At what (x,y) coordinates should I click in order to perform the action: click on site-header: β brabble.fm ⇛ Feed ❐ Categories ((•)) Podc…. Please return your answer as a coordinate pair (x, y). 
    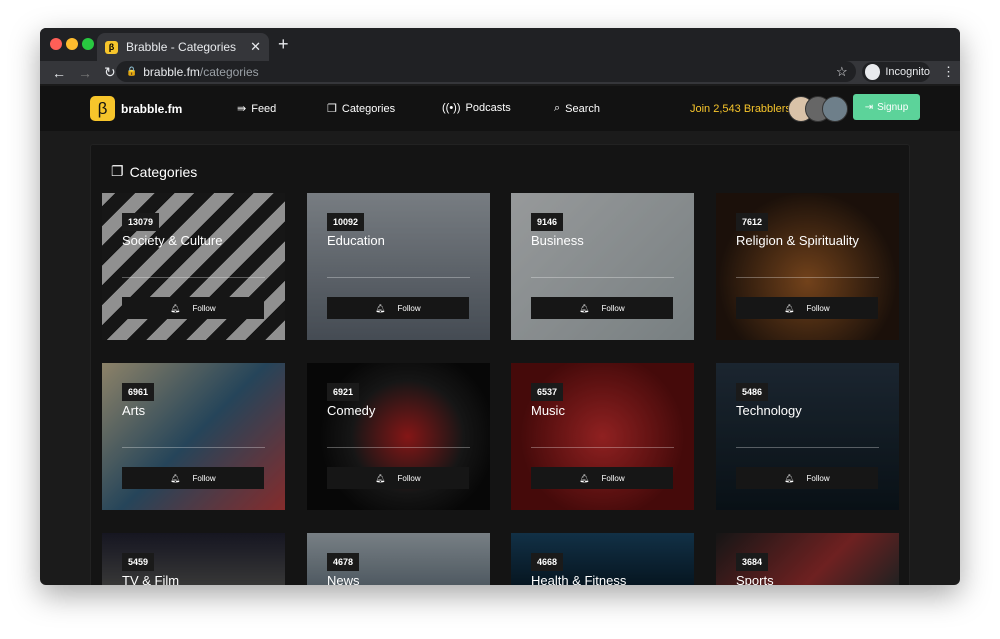
    Looking at the image, I should click on (500, 108).